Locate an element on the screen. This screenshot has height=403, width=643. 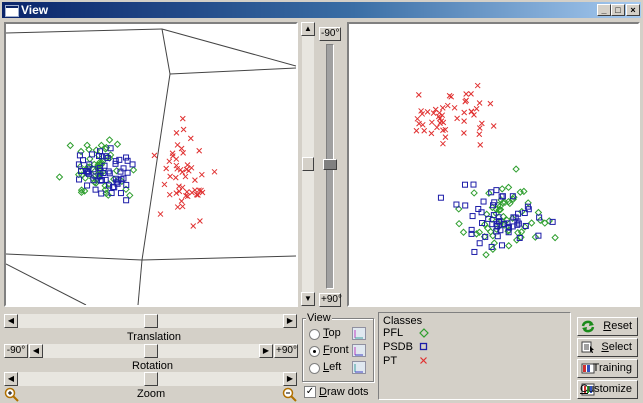
training-button: Training is located at coordinates (607, 368).